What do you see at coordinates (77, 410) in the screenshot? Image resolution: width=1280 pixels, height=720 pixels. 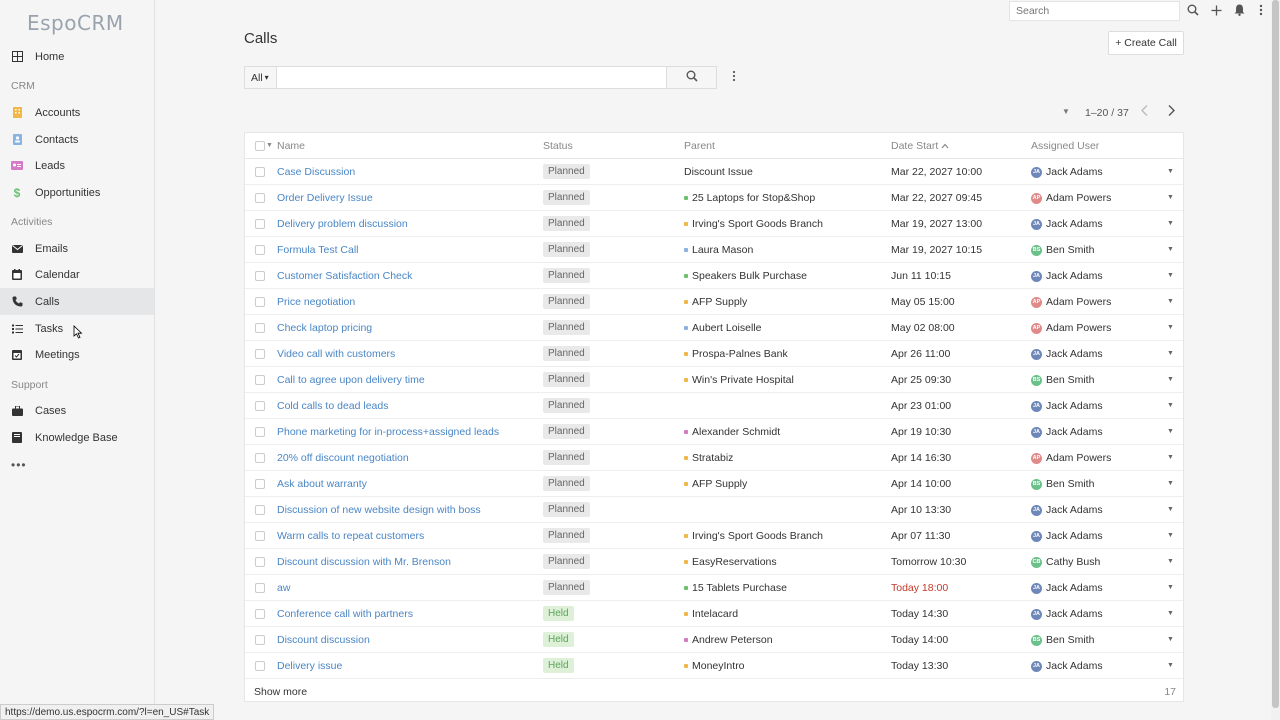 I see `sidebar-item-cases: Cases` at bounding box center [77, 410].